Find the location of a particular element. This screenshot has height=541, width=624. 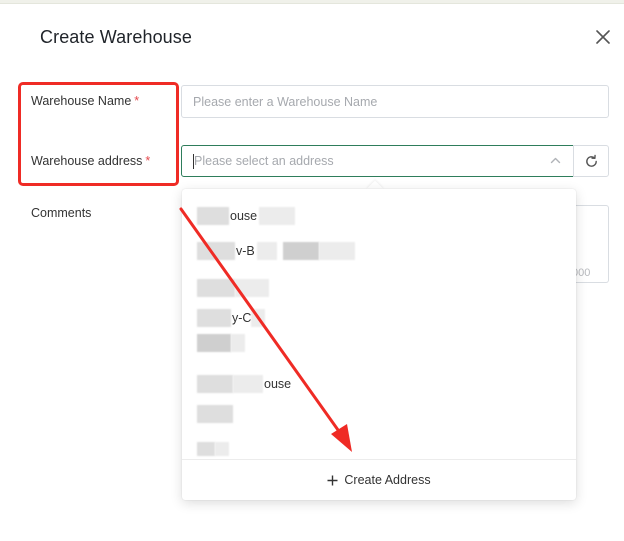

text-cursor is located at coordinates (193, 161).